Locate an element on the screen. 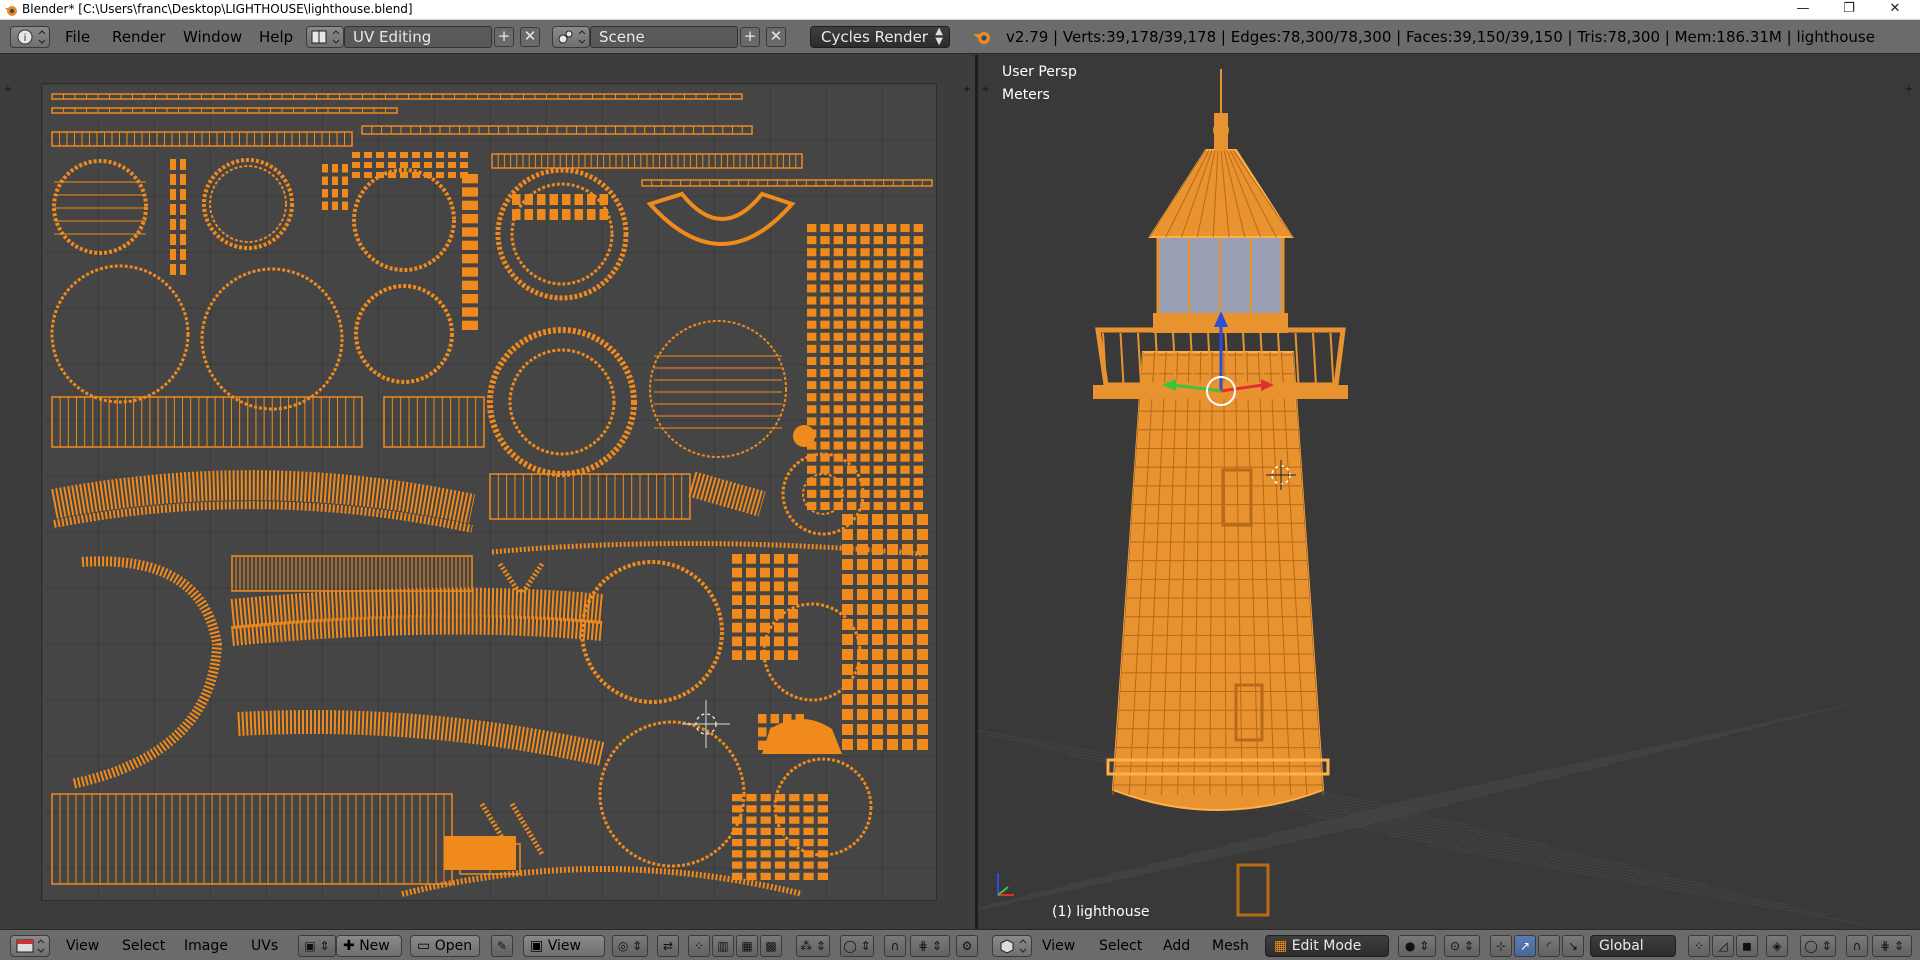 This screenshot has width=1920, height=960. scale-manipulator-button: ↘ is located at coordinates (1573, 946).